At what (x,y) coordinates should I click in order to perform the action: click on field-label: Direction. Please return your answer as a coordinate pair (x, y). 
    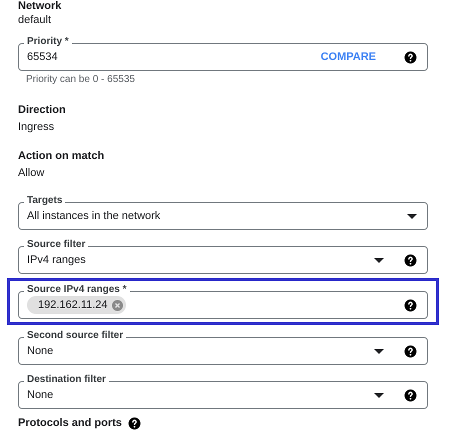
    Looking at the image, I should click on (42, 110).